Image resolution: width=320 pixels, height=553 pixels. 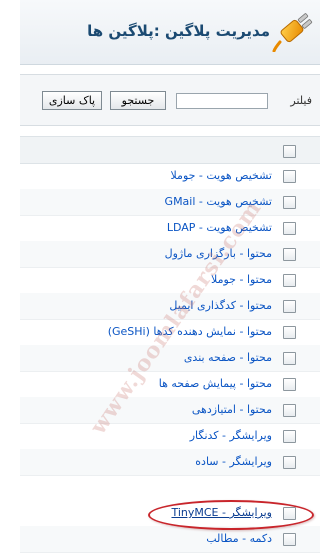 I want to click on table-row: محتوا - بارگزاری ماژول, so click(x=170, y=254).